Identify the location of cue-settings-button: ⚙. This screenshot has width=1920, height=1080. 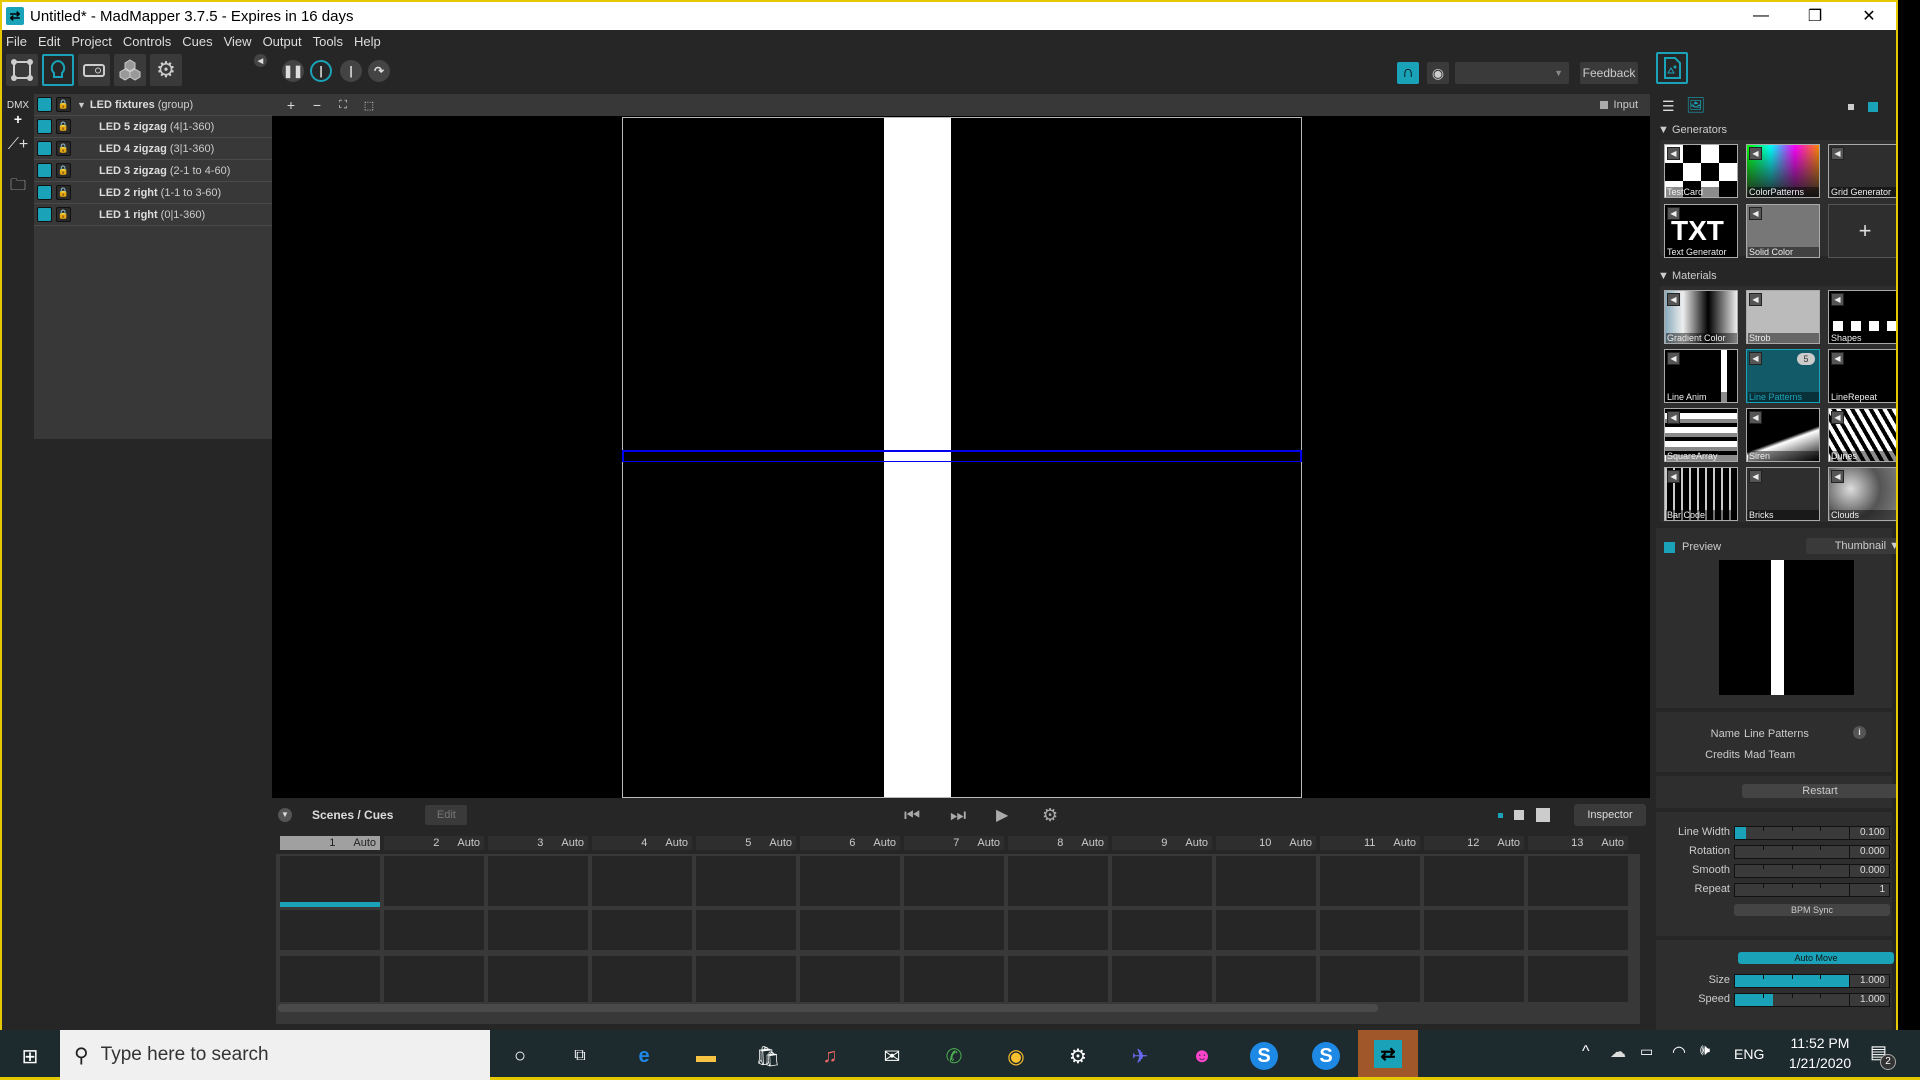
(1050, 815).